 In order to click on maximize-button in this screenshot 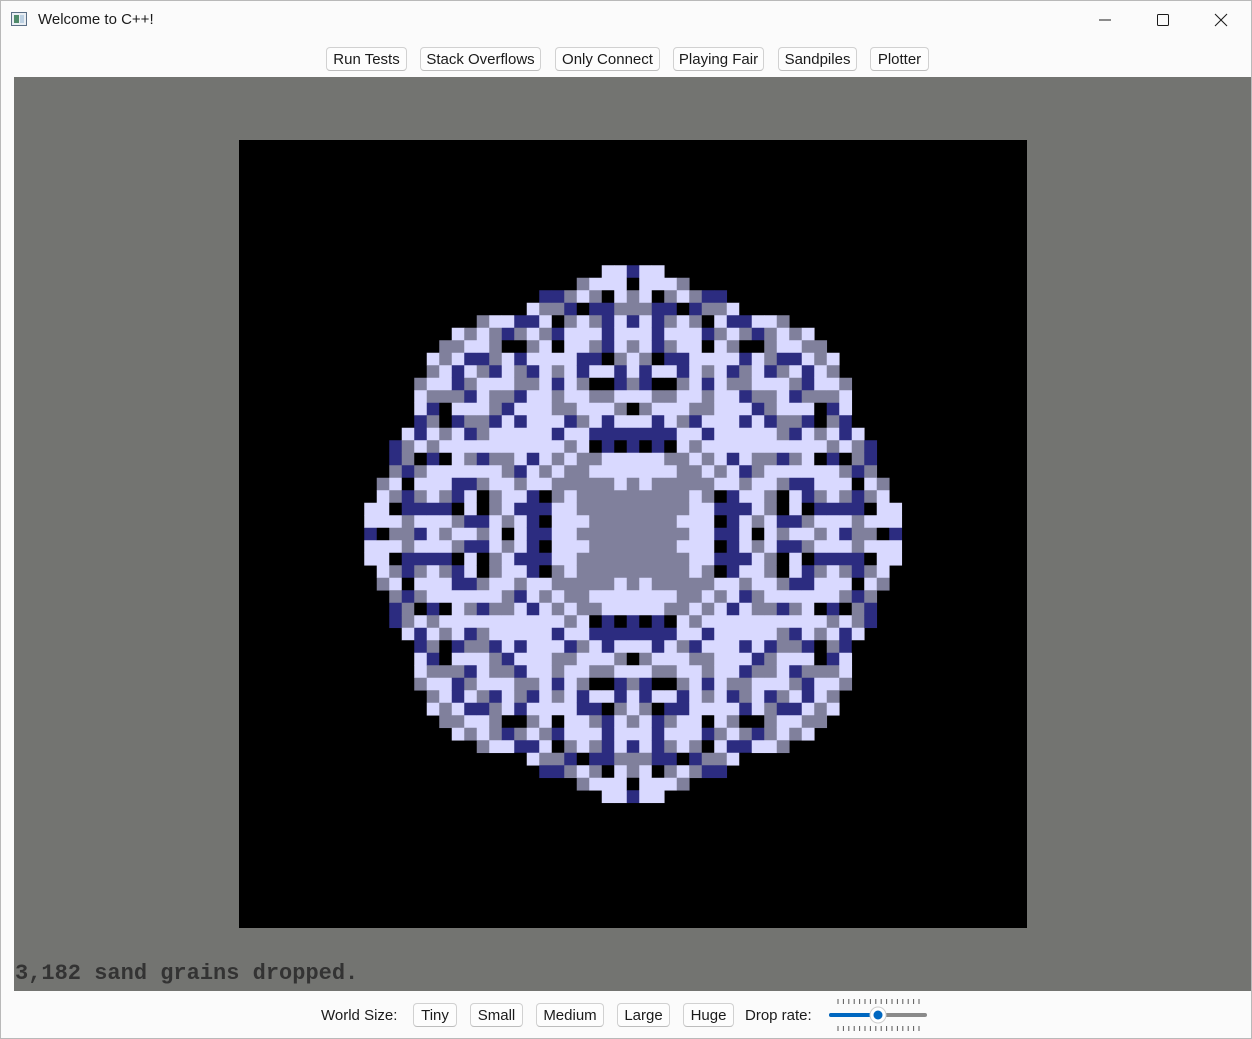, I will do `click(1163, 20)`.